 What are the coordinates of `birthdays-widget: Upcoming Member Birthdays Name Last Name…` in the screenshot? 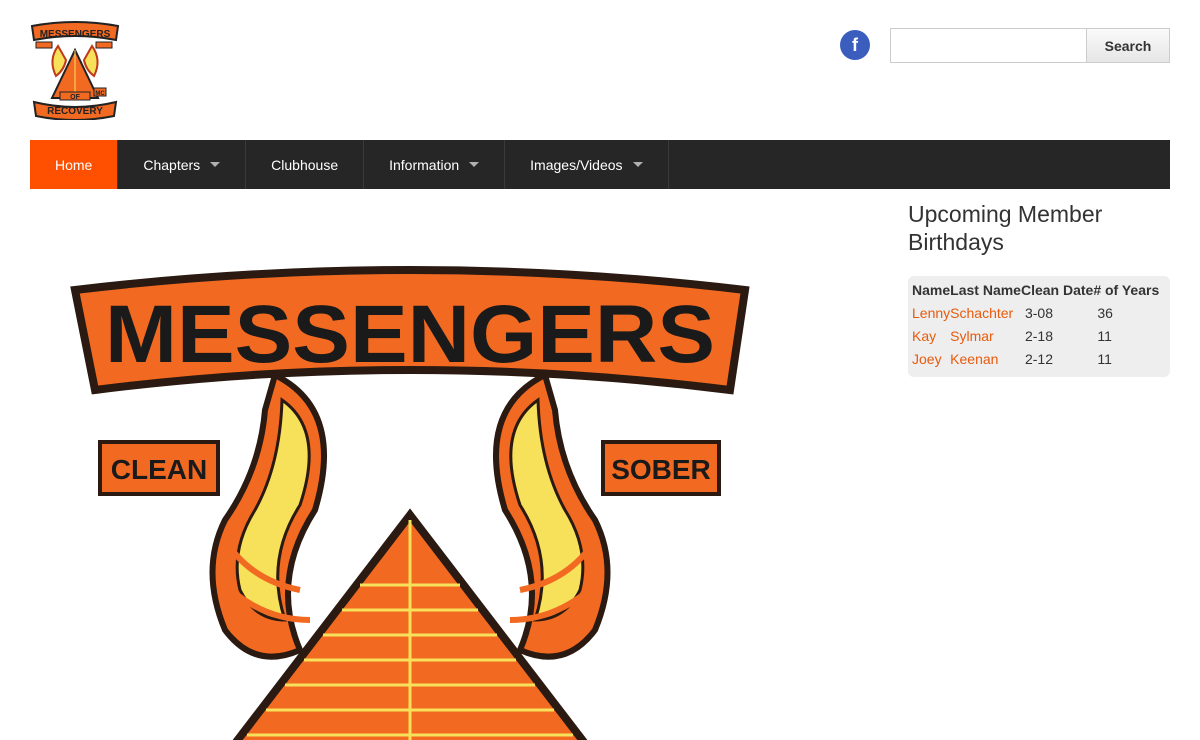 It's located at (1039, 288).